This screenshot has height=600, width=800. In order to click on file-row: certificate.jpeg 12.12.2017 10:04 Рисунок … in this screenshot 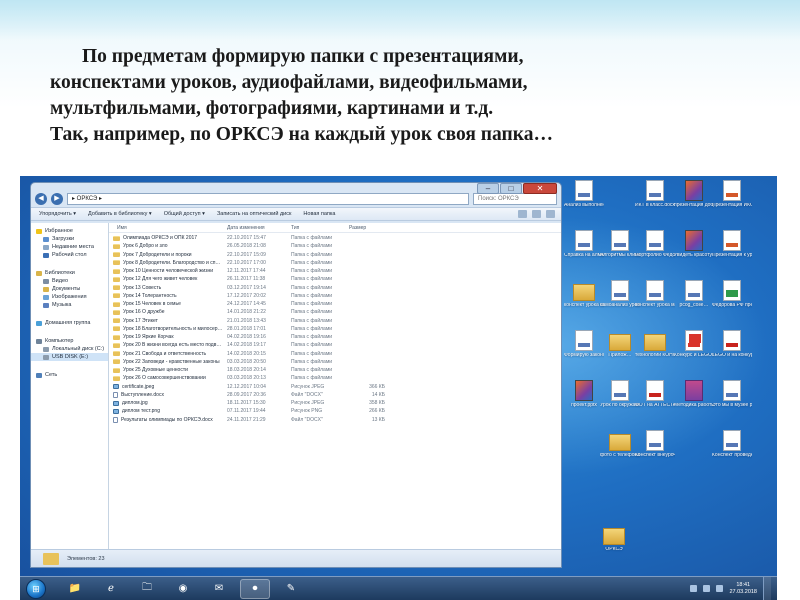, I will do `click(335, 387)`.